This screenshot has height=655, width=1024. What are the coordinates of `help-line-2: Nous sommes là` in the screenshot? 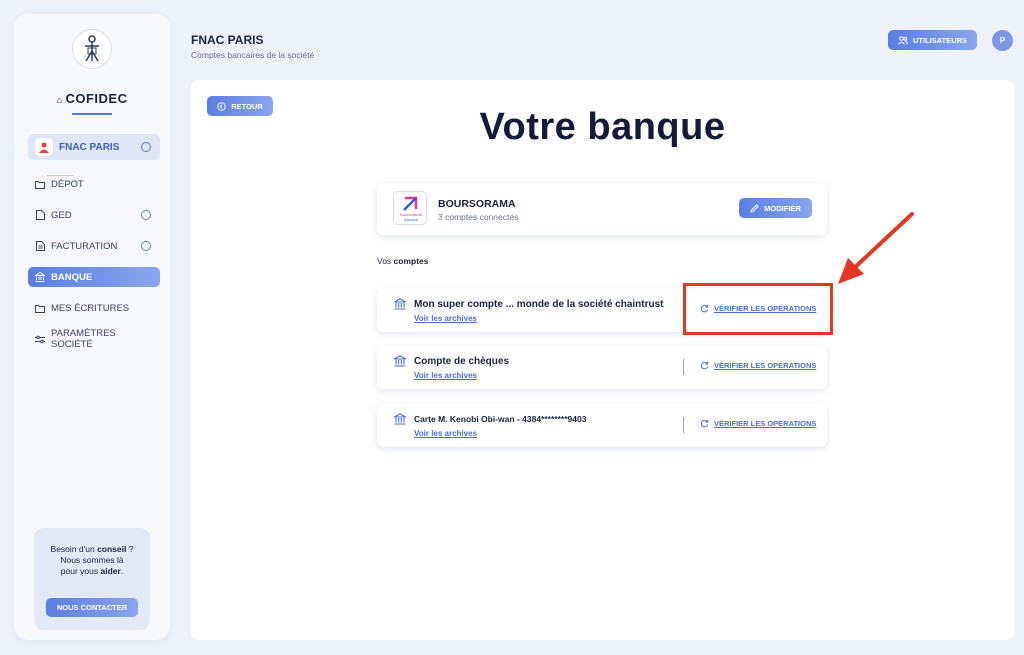 It's located at (92, 560).